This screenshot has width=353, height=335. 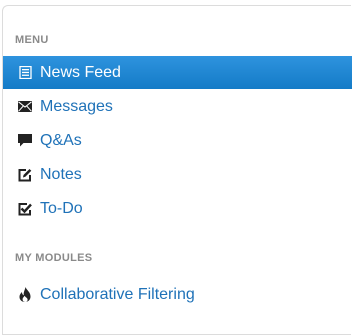 What do you see at coordinates (177, 208) in the screenshot?
I see `sidebar-item-todo: To-Do` at bounding box center [177, 208].